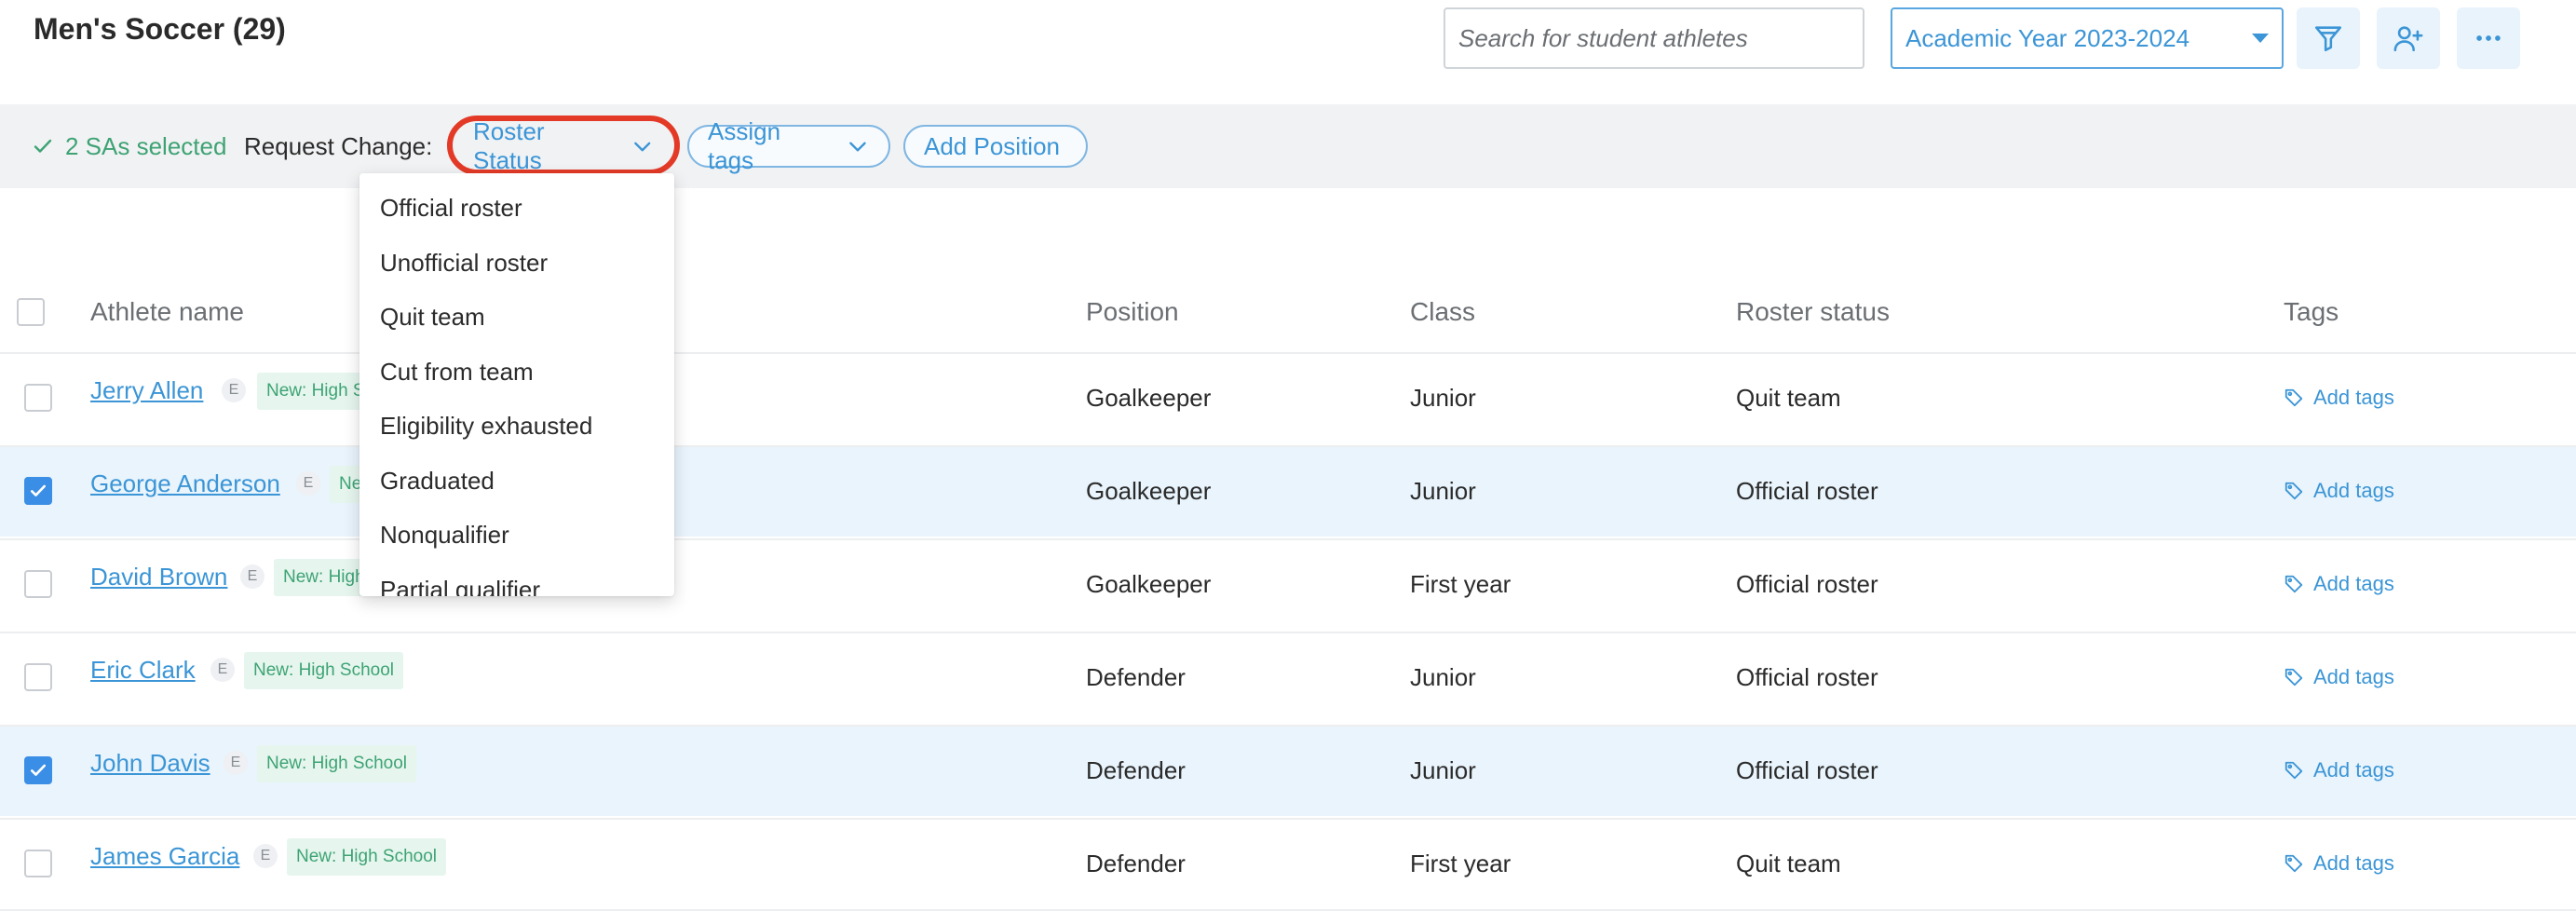 The image size is (2576, 911). Describe the element at coordinates (2311, 311) in the screenshot. I see `column-header-tags: Tags` at that location.